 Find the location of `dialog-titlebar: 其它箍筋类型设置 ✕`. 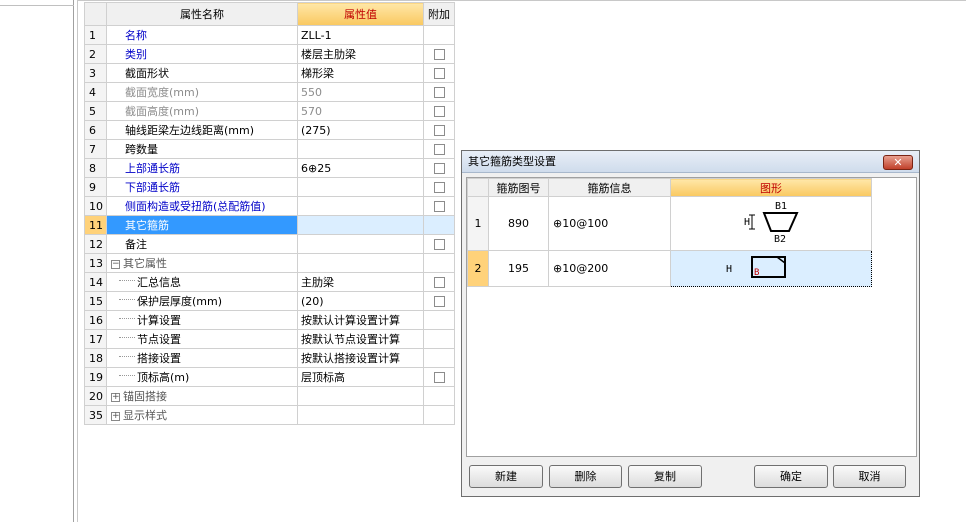

dialog-titlebar: 其它箍筋类型设置 ✕ is located at coordinates (690, 162).